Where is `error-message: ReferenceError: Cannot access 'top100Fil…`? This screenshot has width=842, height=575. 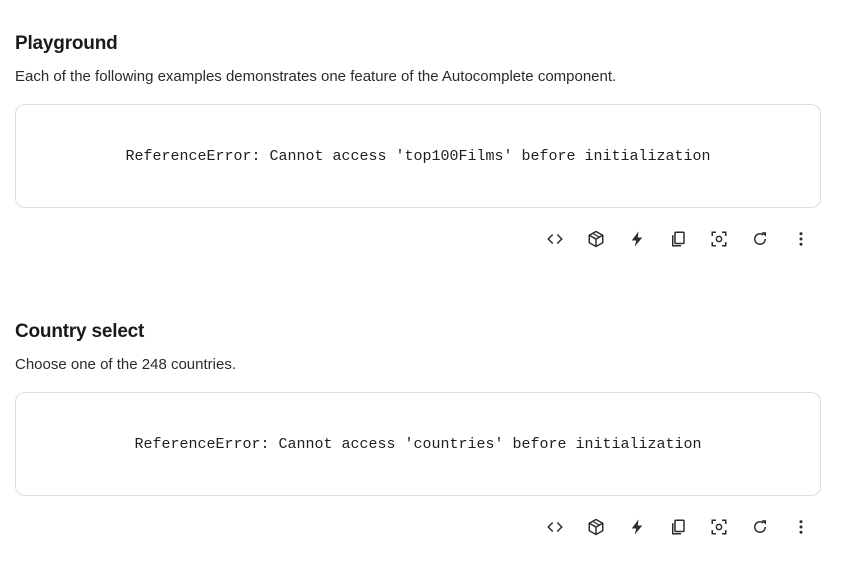
error-message: ReferenceError: Cannot access 'top100Fil… is located at coordinates (418, 156).